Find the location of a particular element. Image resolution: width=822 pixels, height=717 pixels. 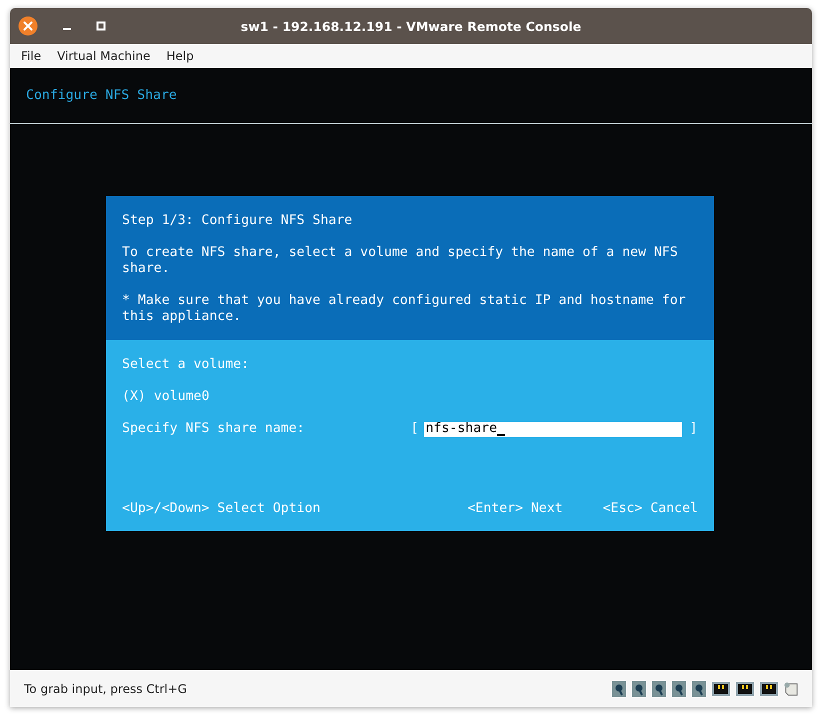

window-title: sw1 - 192.168.12.191 - VMware Remote Console is located at coordinates (411, 26).